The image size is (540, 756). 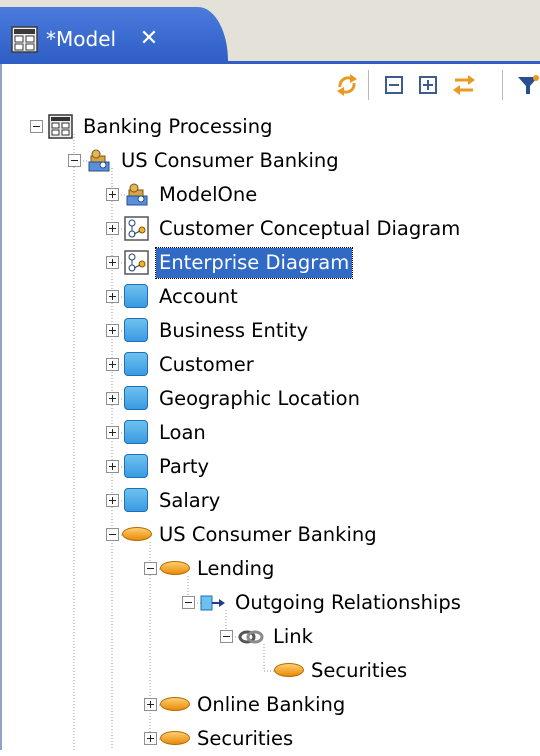 What do you see at coordinates (149, 39) in the screenshot?
I see `close-icon: ✕` at bounding box center [149, 39].